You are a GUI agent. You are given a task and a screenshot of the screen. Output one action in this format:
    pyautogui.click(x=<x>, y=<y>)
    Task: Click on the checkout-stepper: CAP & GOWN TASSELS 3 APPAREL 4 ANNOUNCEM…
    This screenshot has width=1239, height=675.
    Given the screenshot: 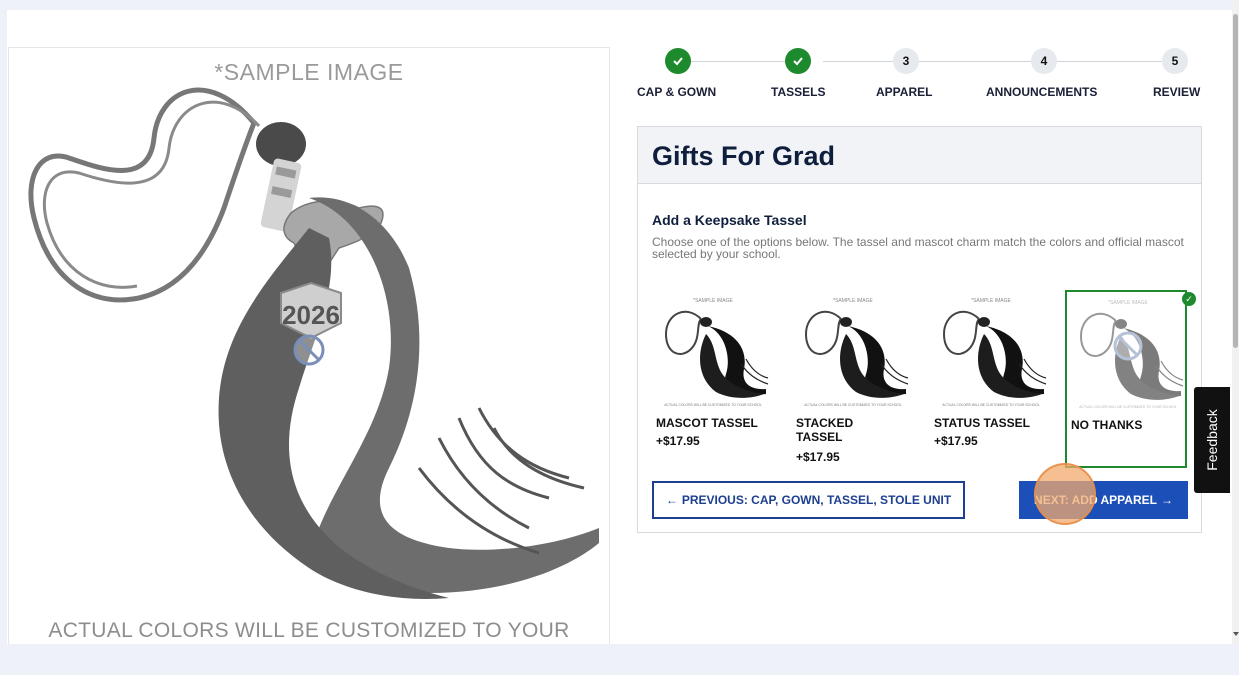 What is the action you would take?
    pyautogui.click(x=920, y=76)
    